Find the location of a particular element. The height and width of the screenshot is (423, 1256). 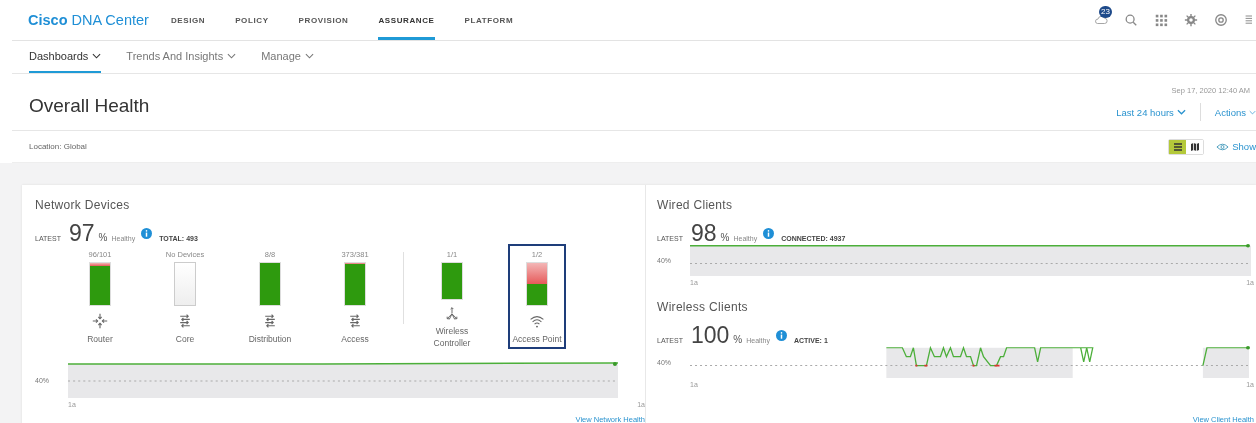

map-icon is located at coordinates (1194, 146).